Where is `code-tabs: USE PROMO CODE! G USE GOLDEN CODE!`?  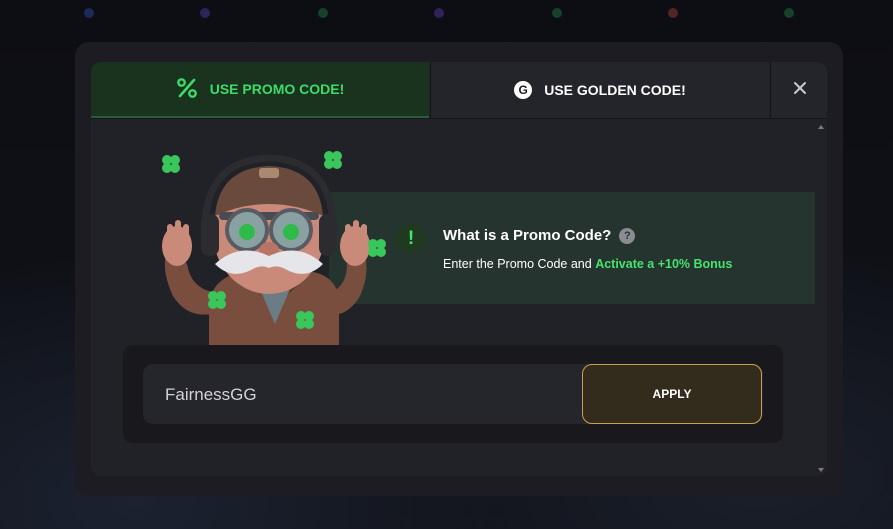 code-tabs: USE PROMO CODE! G USE GOLDEN CODE! is located at coordinates (459, 90).